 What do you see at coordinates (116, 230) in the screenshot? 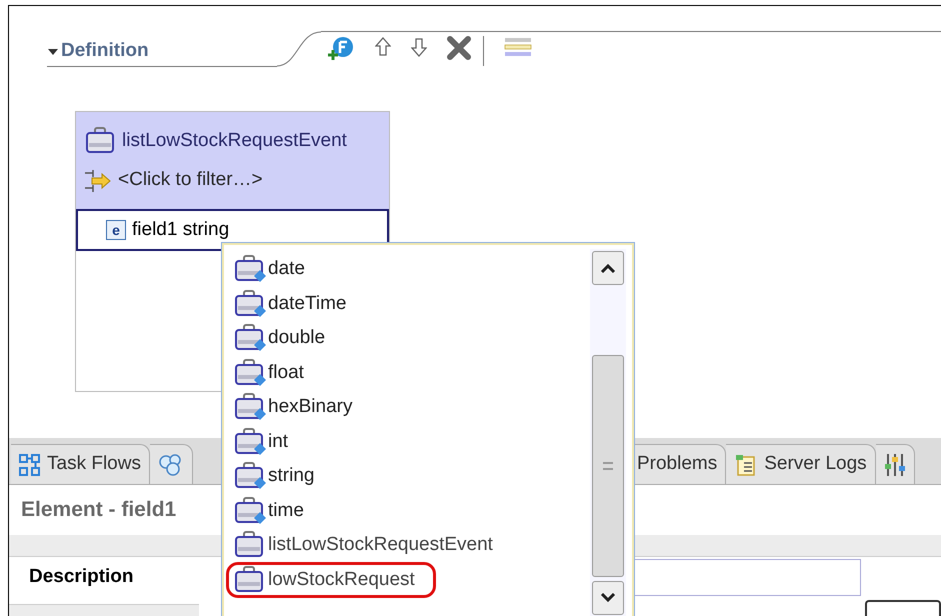
I see `element-icon: e` at bounding box center [116, 230].